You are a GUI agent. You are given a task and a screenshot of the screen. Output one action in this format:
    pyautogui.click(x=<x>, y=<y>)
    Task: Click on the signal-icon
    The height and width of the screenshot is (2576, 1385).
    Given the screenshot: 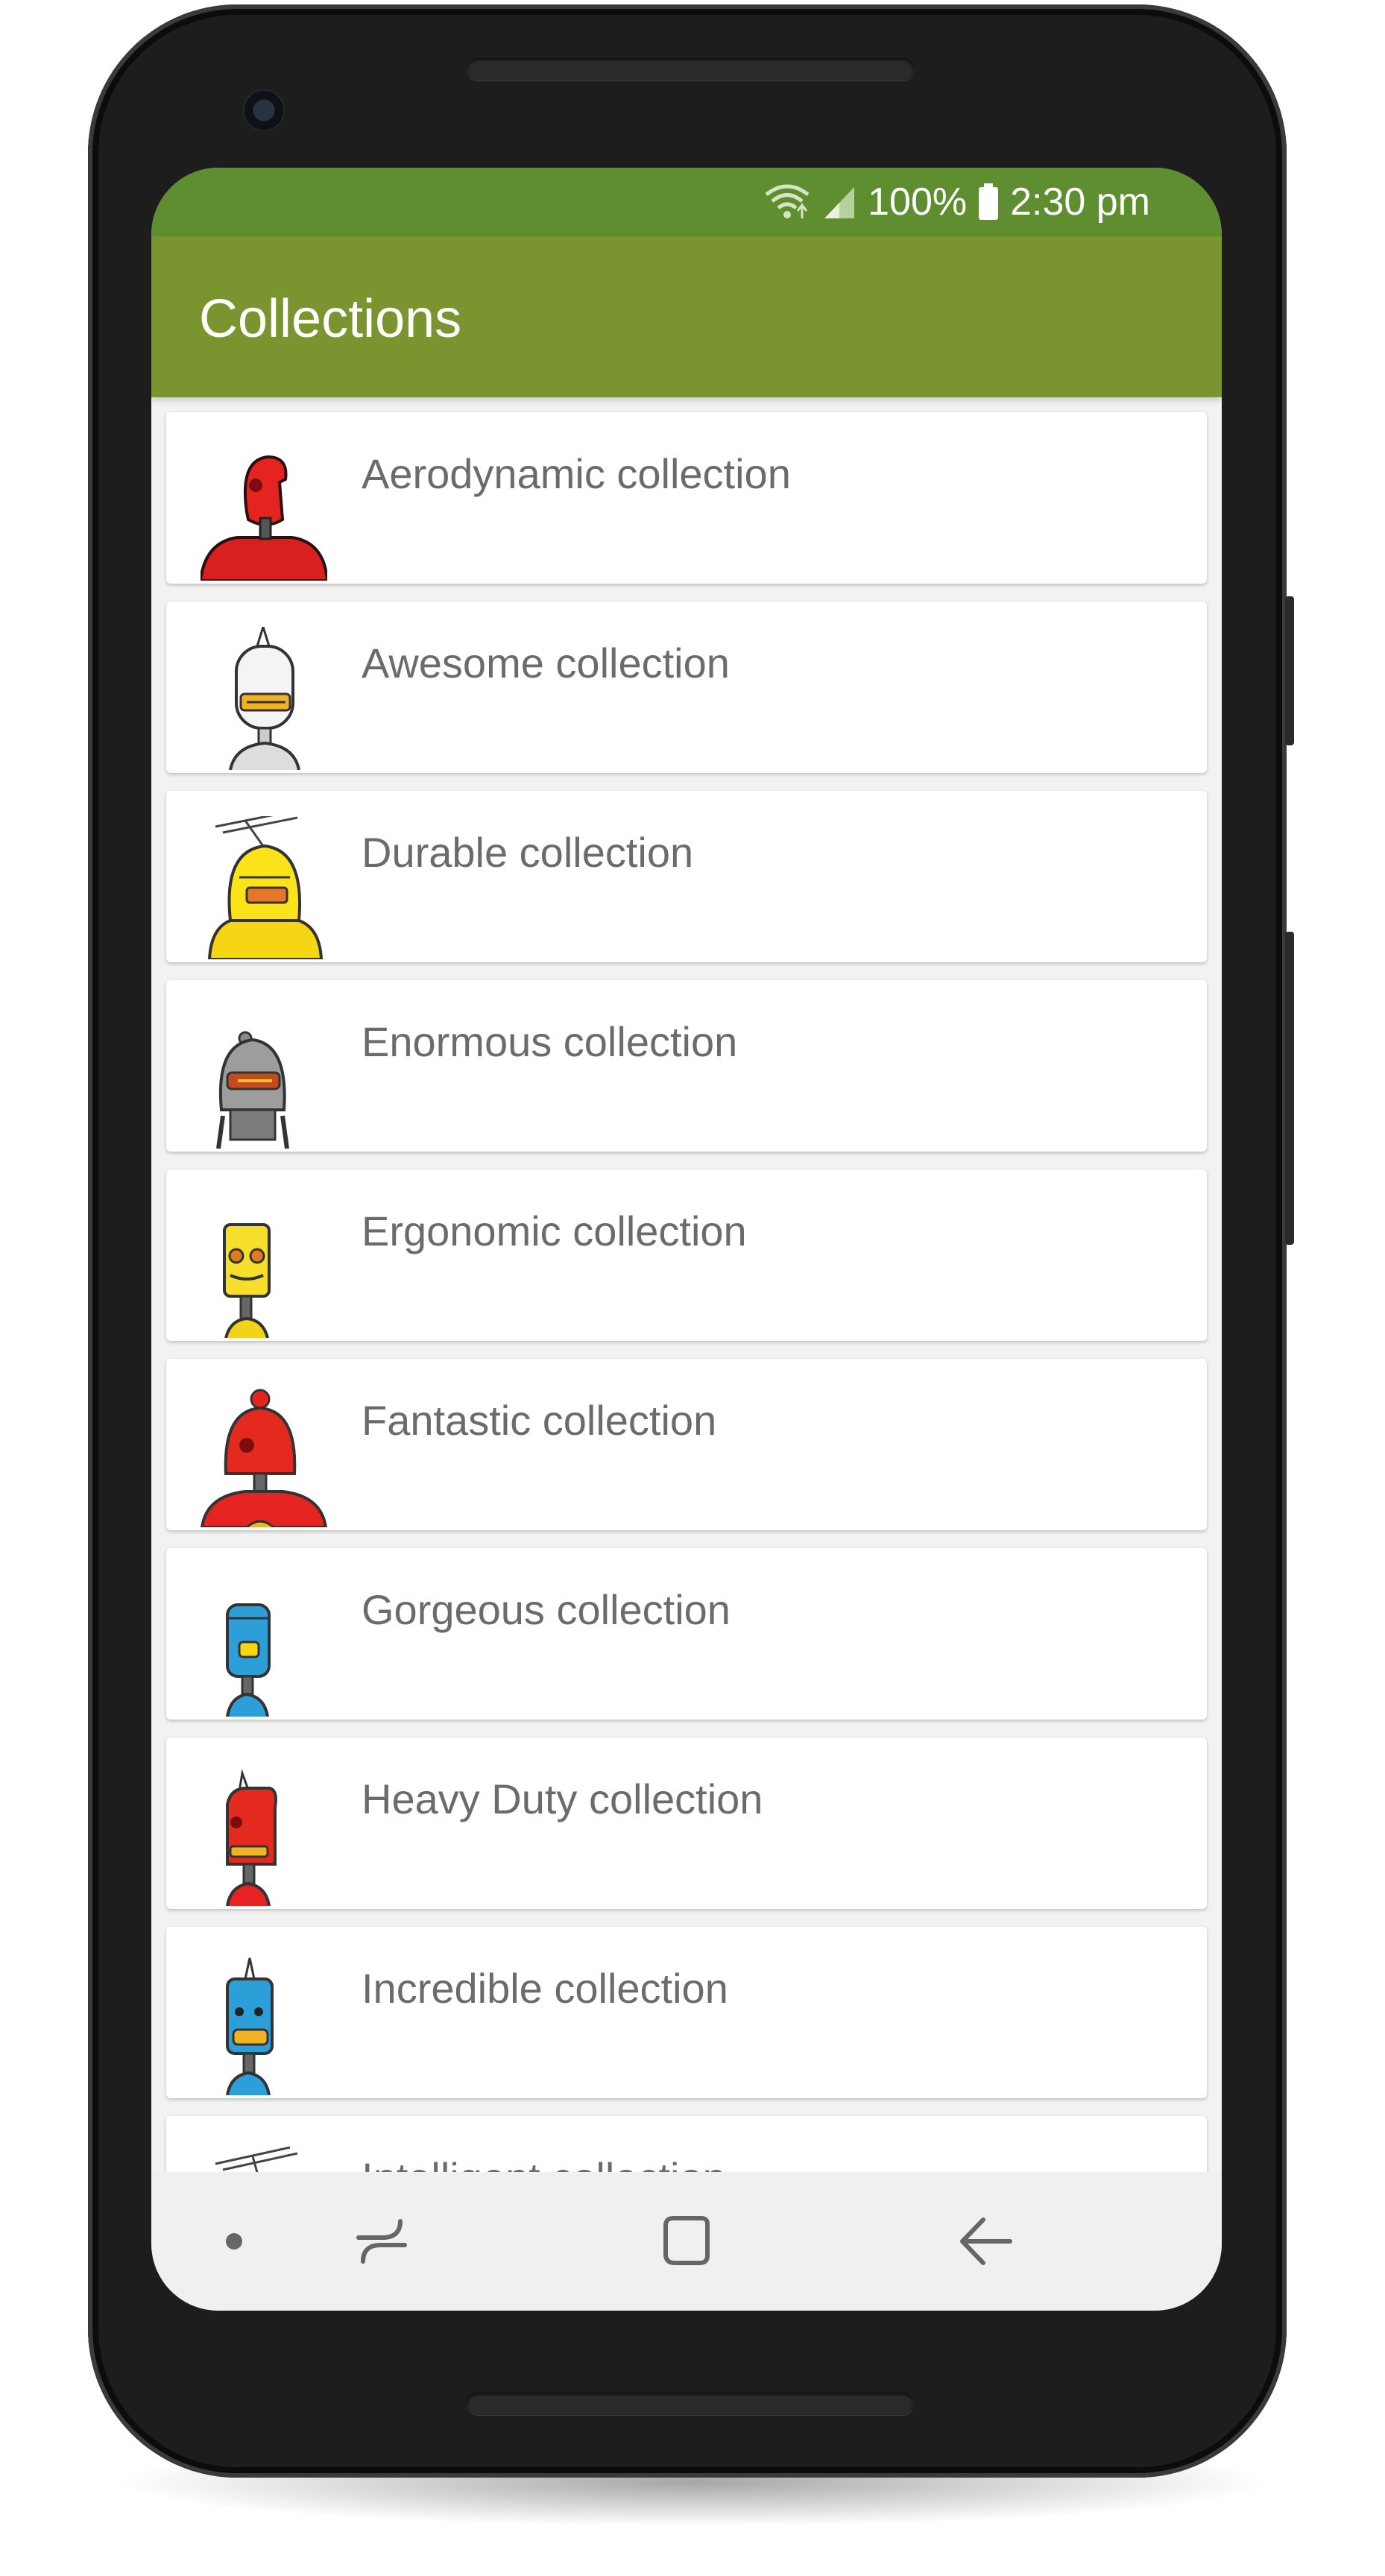 What is the action you would take?
    pyautogui.click(x=839, y=202)
    